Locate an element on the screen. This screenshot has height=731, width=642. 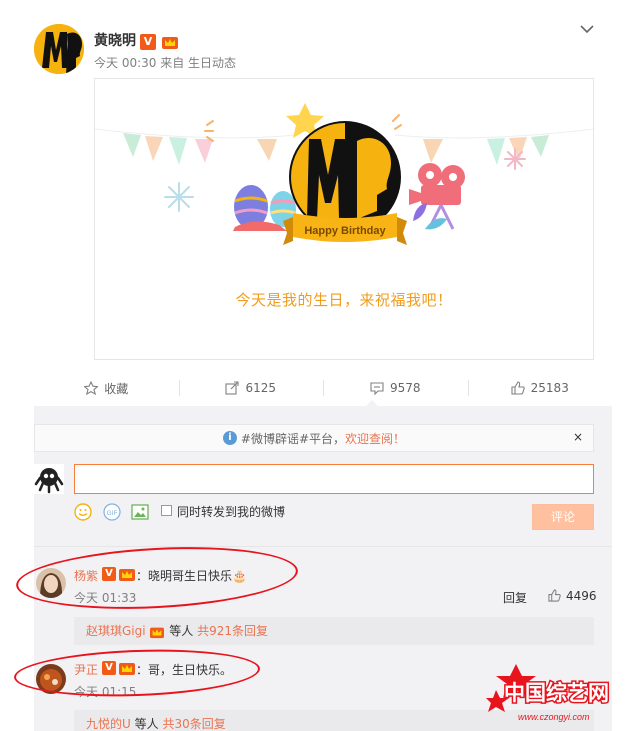
repost-checkbox-label: 同时转发到我的微博 is located at coordinates (231, 512).